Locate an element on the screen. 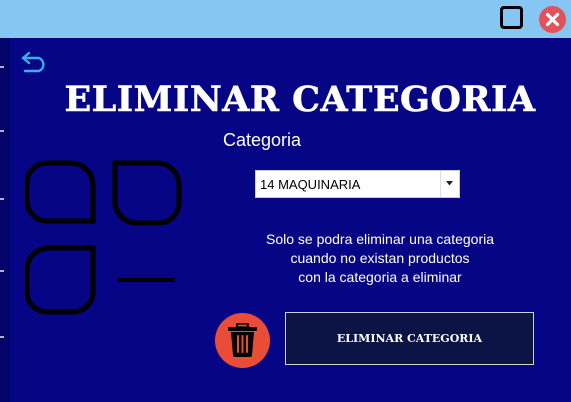 This screenshot has height=402, width=571. category-select: 14 MAQUINARIA is located at coordinates (357, 184).